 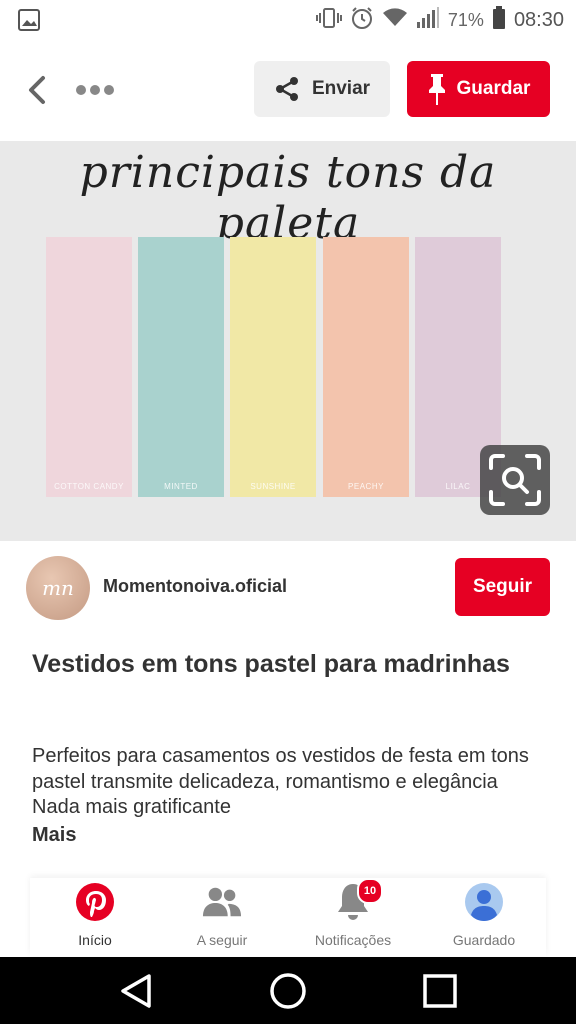 I want to click on android-nav-bar, so click(x=288, y=990).